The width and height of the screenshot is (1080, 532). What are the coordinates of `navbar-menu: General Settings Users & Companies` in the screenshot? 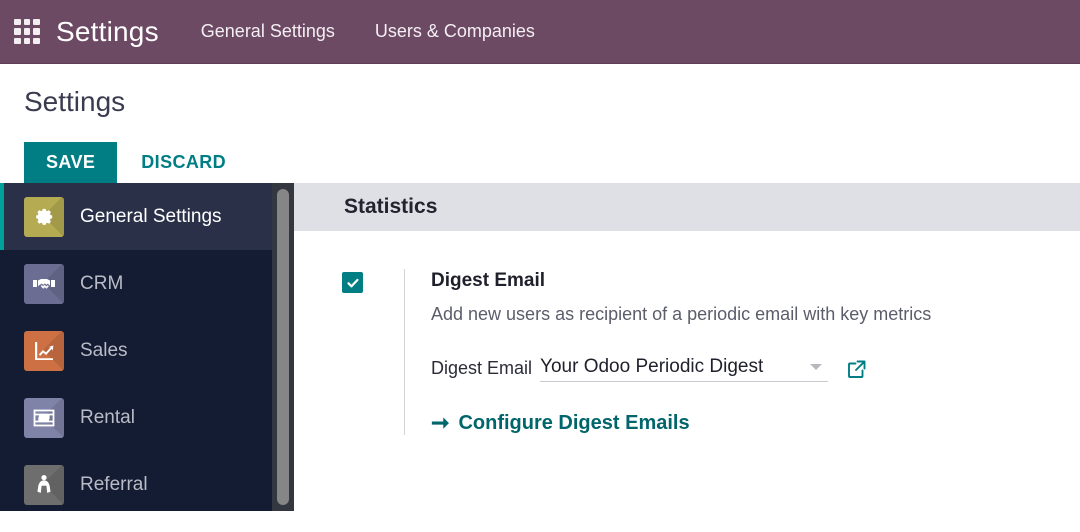 It's located at (368, 31).